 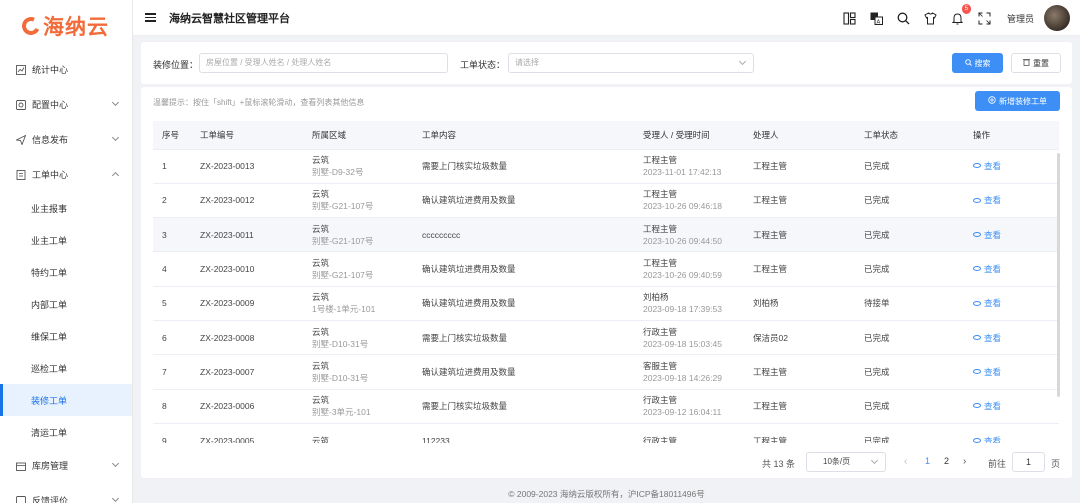 What do you see at coordinates (1058, 275) in the screenshot?
I see `table-scrollbar` at bounding box center [1058, 275].